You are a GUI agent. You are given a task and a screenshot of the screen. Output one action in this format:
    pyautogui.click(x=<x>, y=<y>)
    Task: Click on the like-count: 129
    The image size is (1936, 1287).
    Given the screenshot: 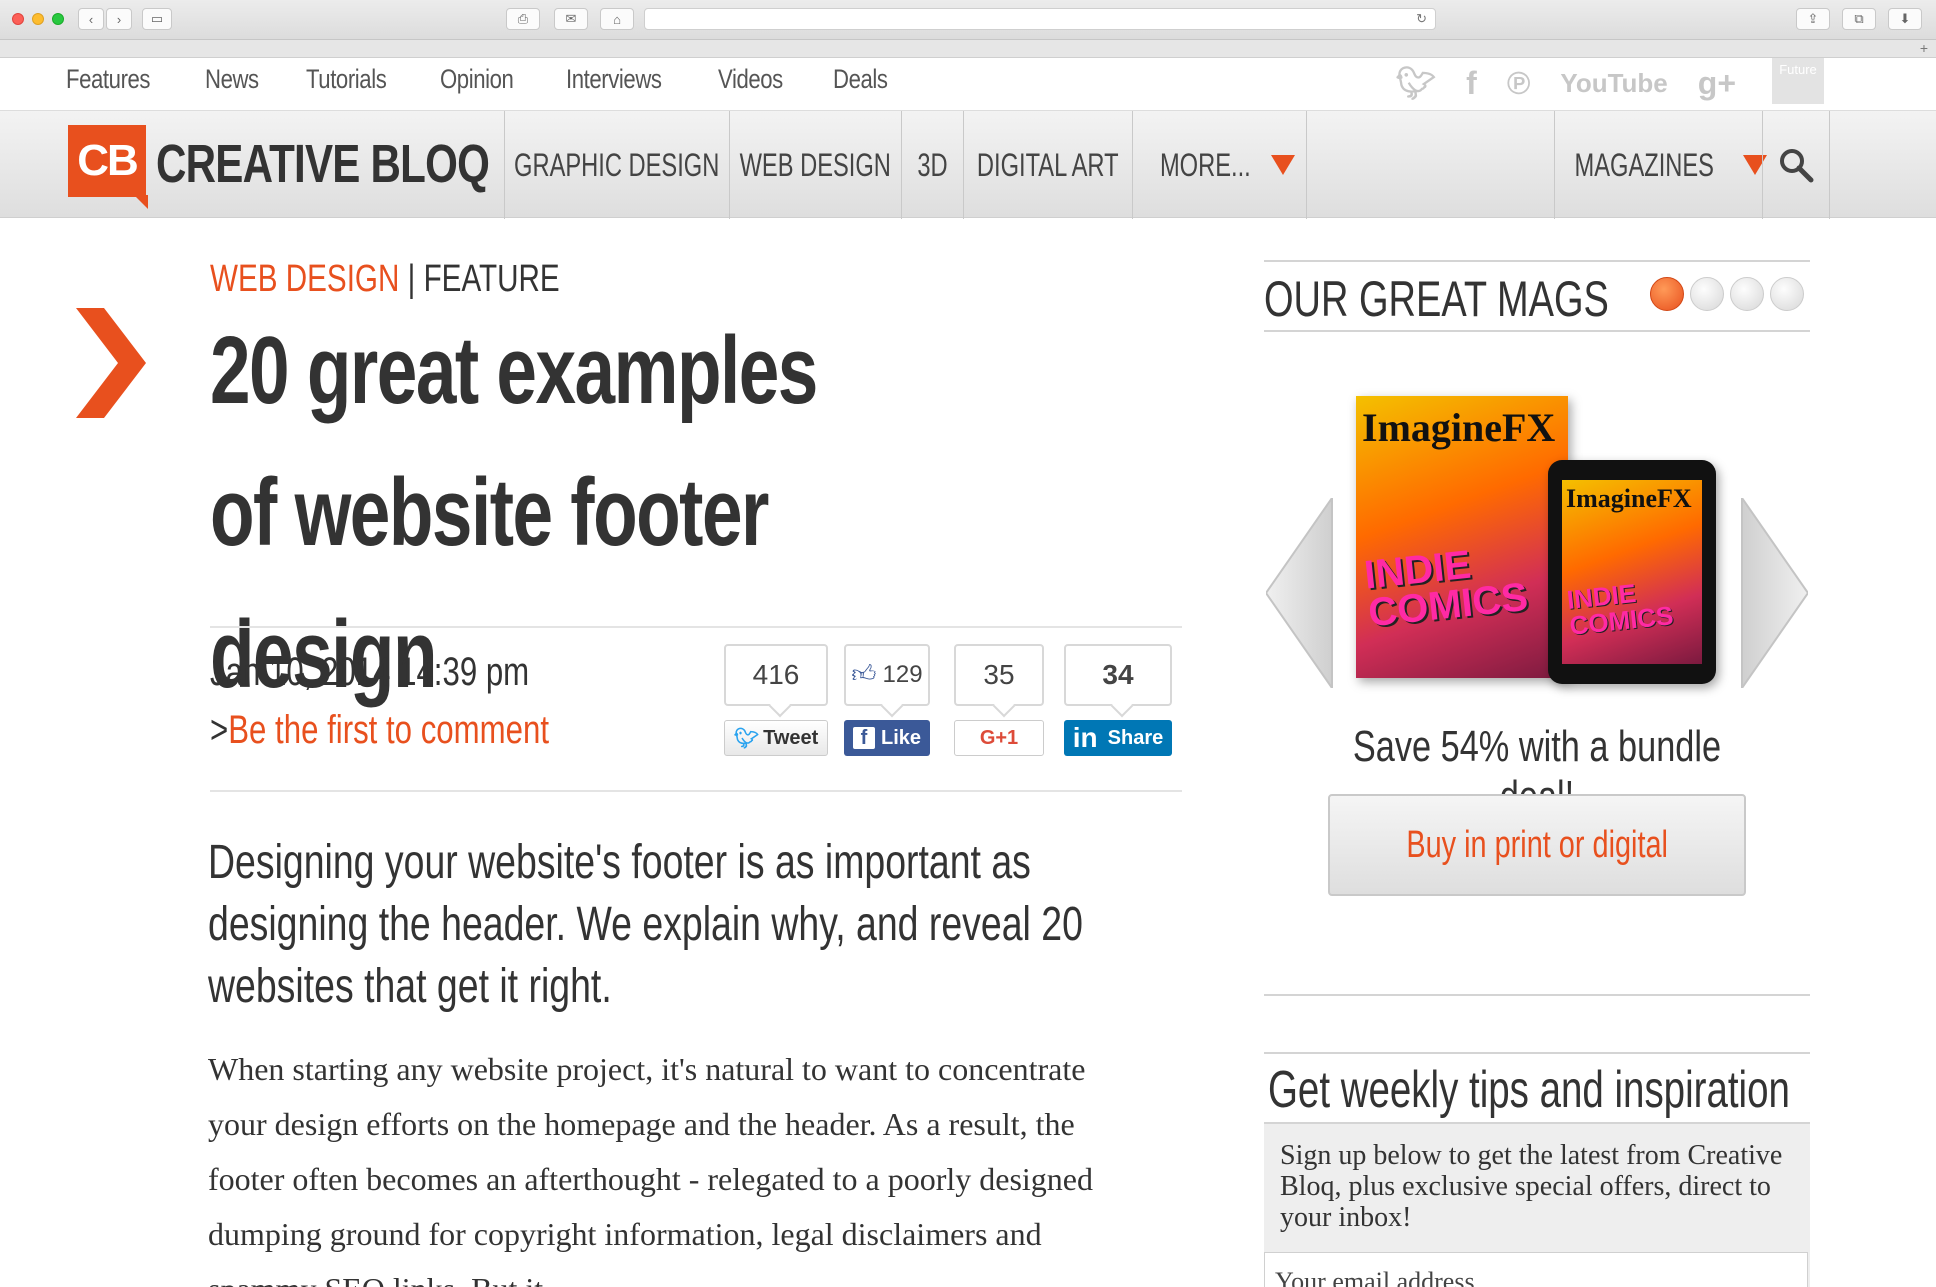 What is the action you would take?
    pyautogui.click(x=902, y=674)
    